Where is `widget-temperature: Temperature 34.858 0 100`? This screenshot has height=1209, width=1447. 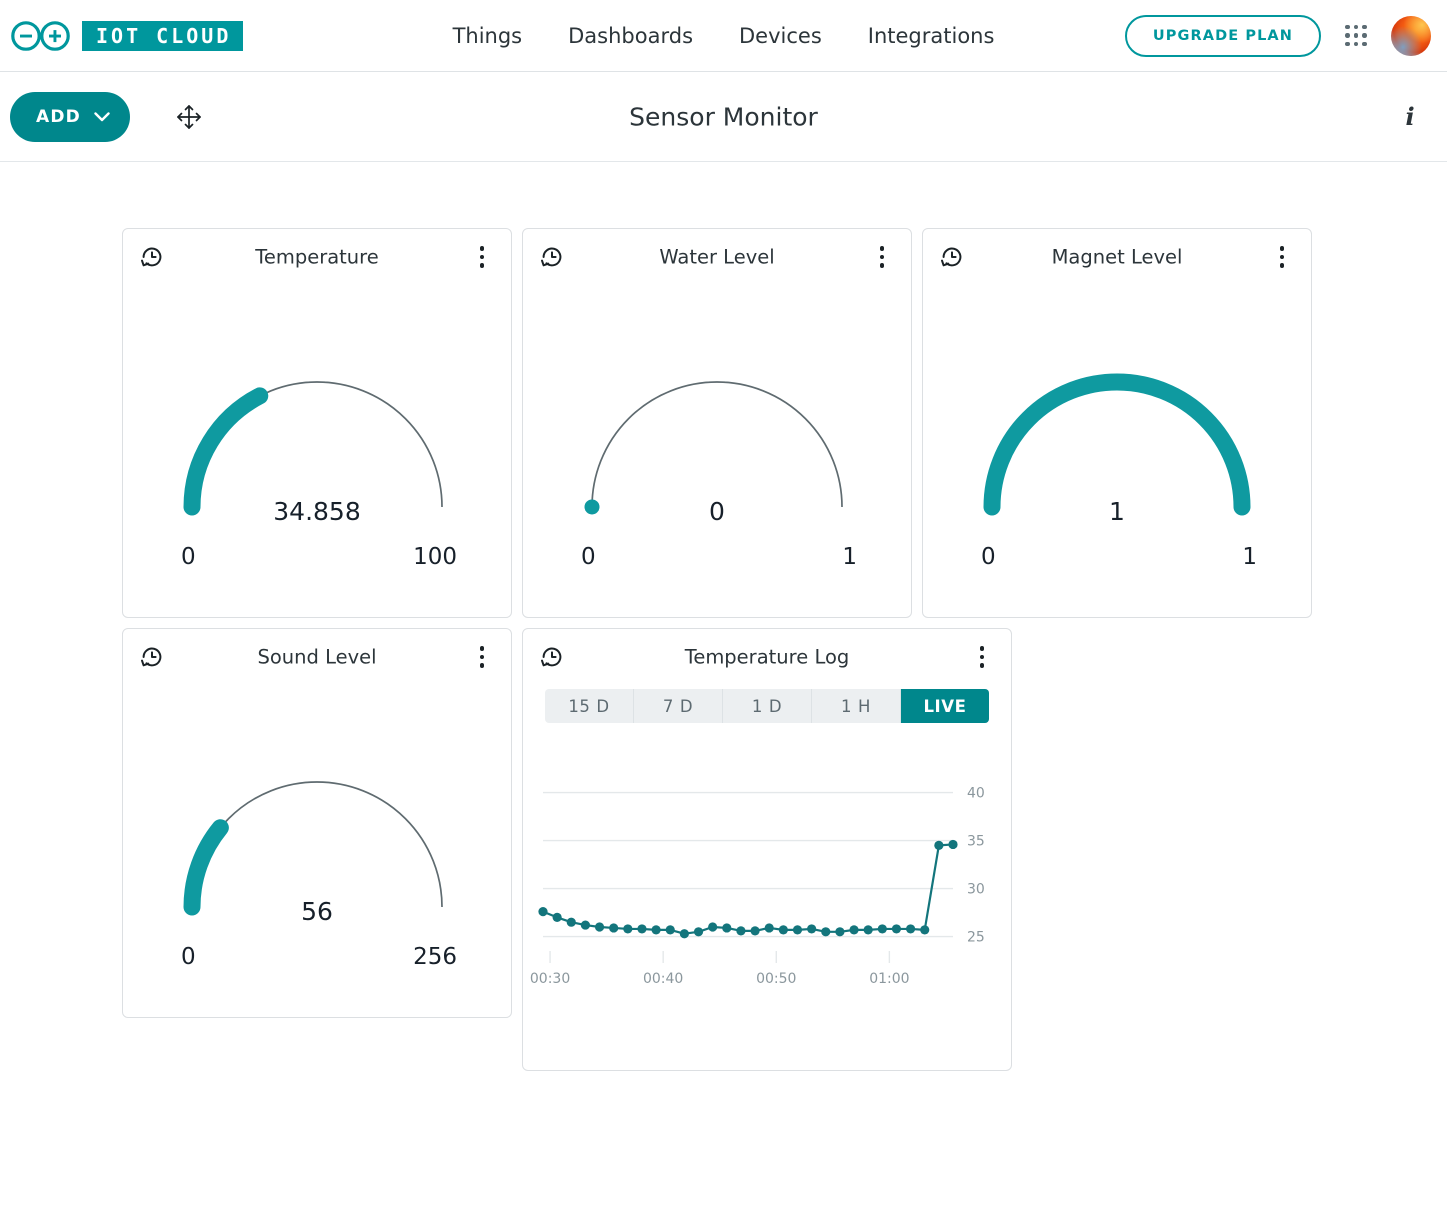 widget-temperature: Temperature 34.858 0 100 is located at coordinates (317, 423).